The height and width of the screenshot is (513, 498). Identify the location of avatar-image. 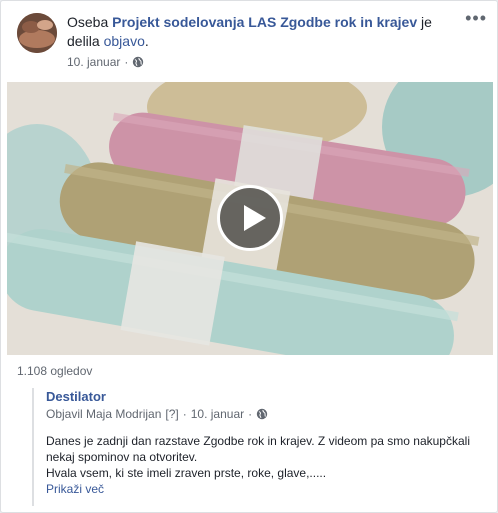
(37, 33).